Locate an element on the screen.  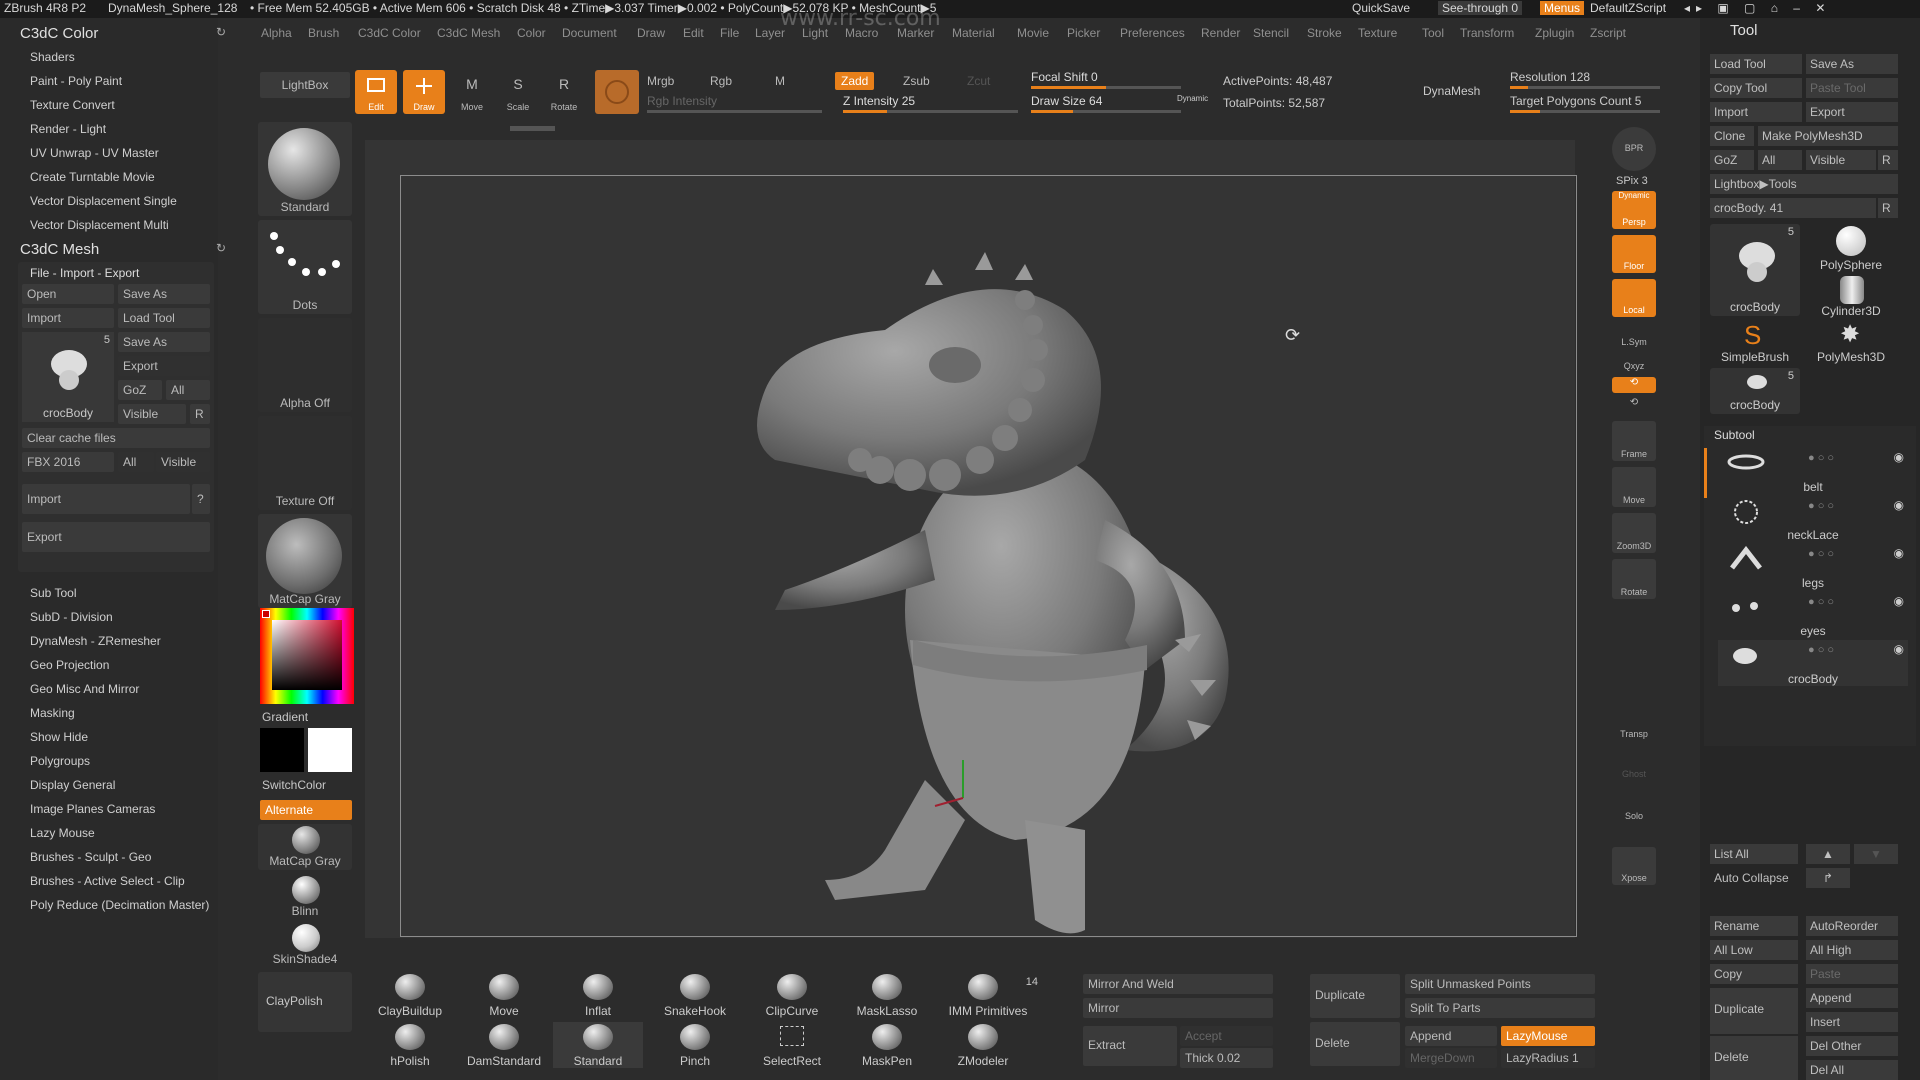
z-intensity-track is located at coordinates (930, 111).